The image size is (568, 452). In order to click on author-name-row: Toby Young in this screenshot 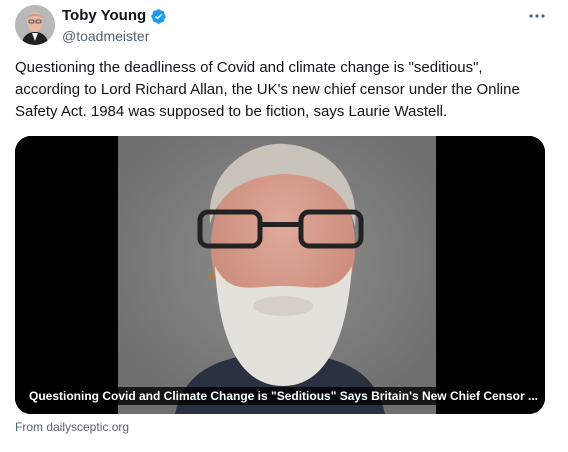, I will do `click(114, 16)`.